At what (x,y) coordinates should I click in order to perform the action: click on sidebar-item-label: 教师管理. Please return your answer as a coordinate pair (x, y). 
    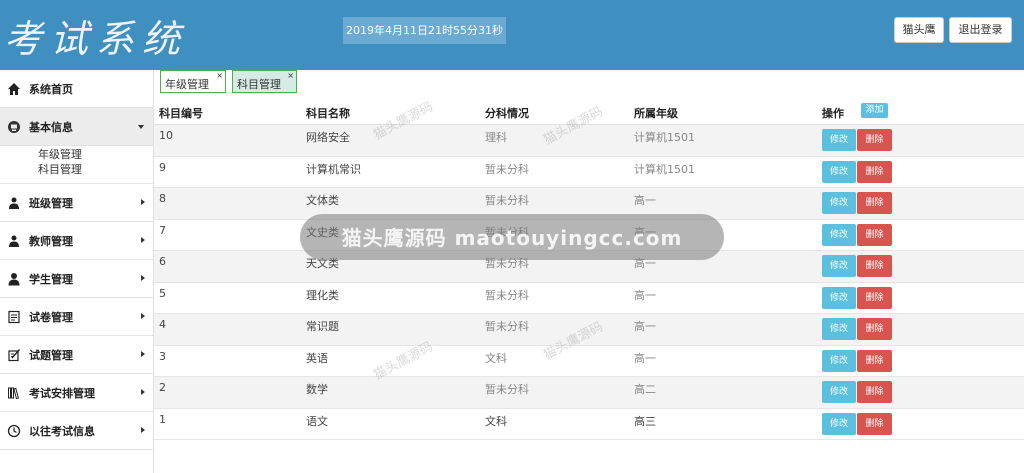
    Looking at the image, I should click on (51, 241).